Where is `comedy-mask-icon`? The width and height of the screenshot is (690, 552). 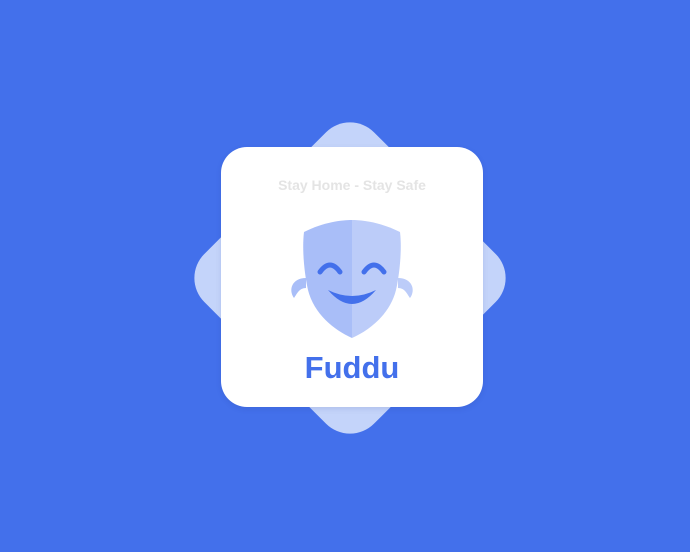 comedy-mask-icon is located at coordinates (352, 279).